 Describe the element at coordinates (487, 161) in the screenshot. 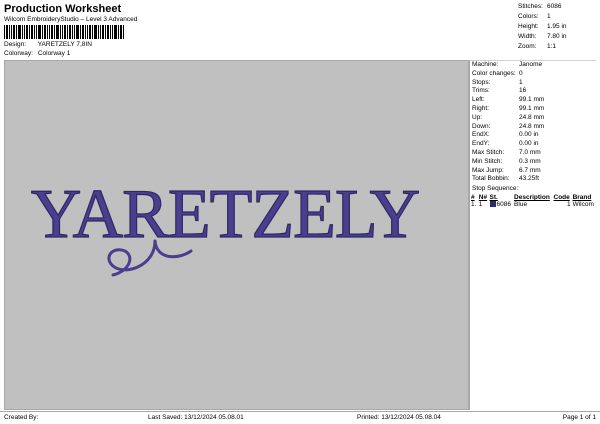

I see `machine-info-label: Min Stitch:` at that location.